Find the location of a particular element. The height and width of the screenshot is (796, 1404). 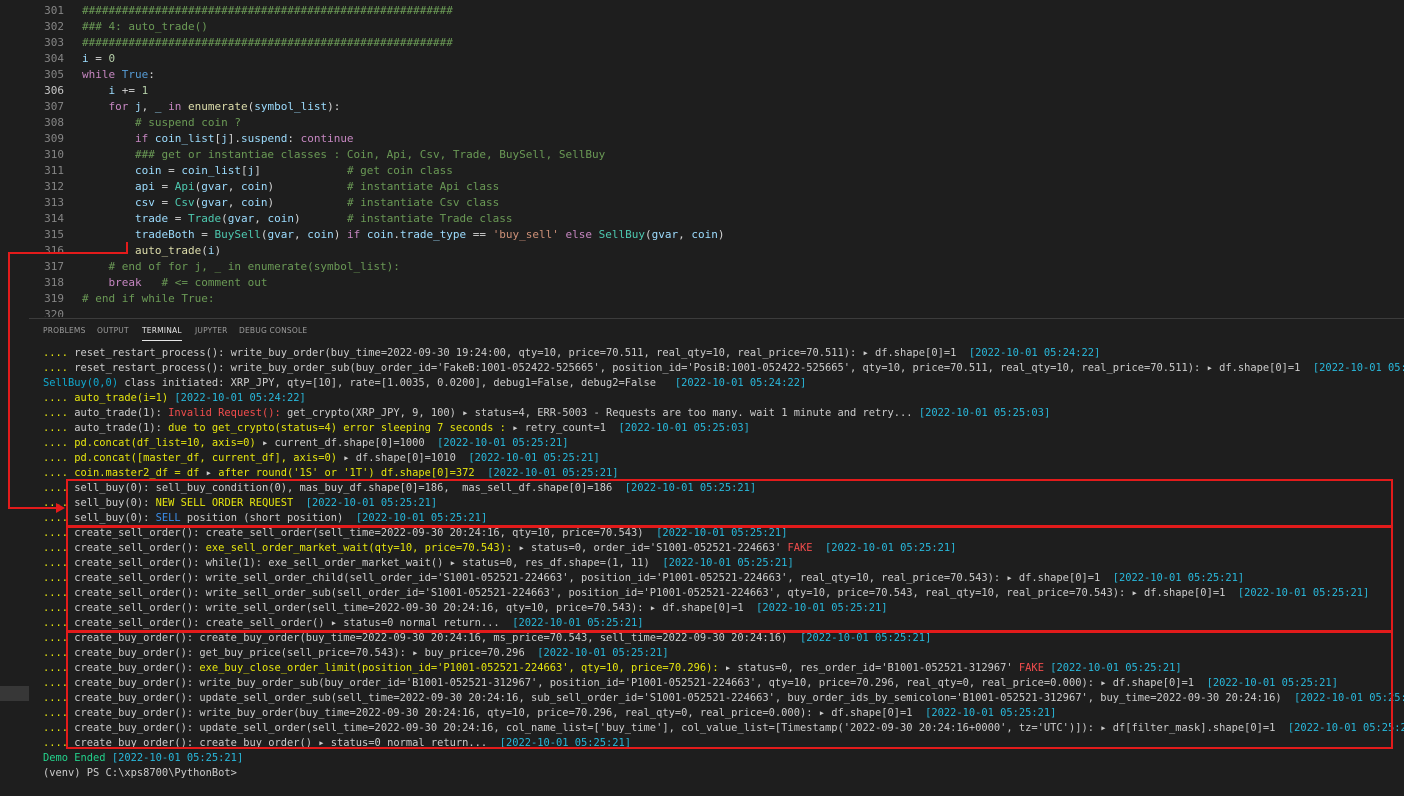

code-token: ( is located at coordinates (224, 218).